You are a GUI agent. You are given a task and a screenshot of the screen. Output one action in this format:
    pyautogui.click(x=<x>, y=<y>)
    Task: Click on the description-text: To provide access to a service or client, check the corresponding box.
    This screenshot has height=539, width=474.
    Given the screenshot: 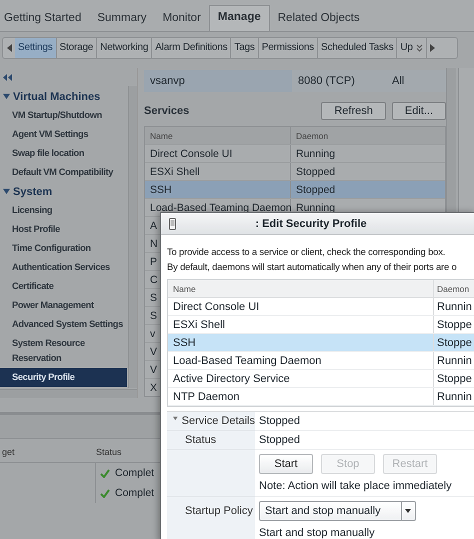 What is the action you would take?
    pyautogui.click(x=306, y=252)
    